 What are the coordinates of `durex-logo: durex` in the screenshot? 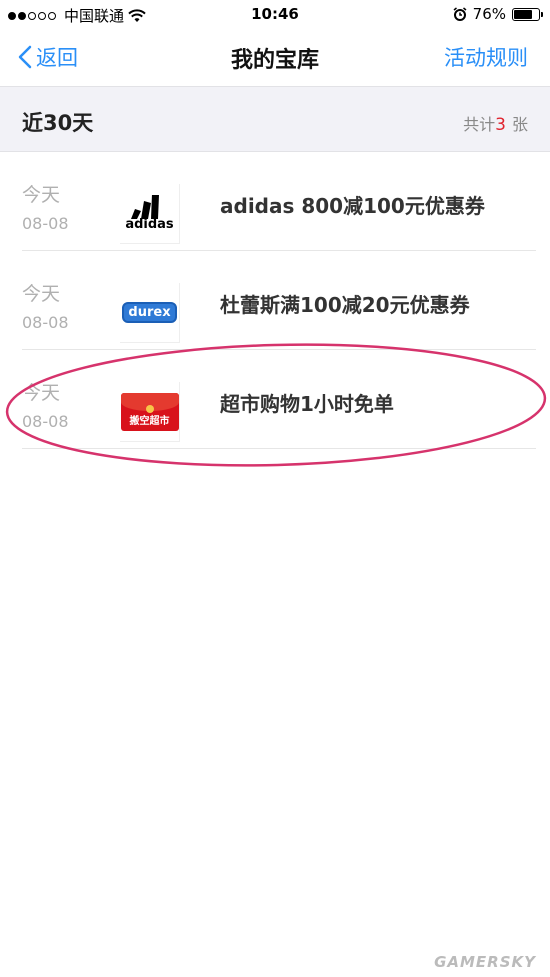 It's located at (150, 313).